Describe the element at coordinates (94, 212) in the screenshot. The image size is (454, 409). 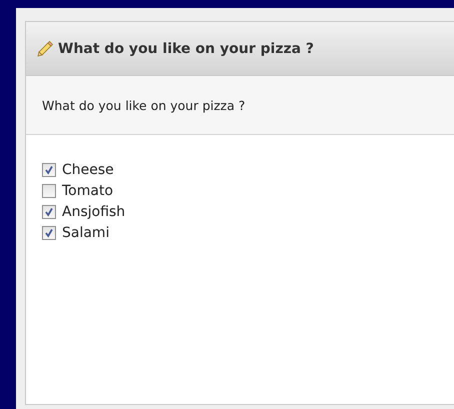
I see `option-label: Ansjofish` at that location.